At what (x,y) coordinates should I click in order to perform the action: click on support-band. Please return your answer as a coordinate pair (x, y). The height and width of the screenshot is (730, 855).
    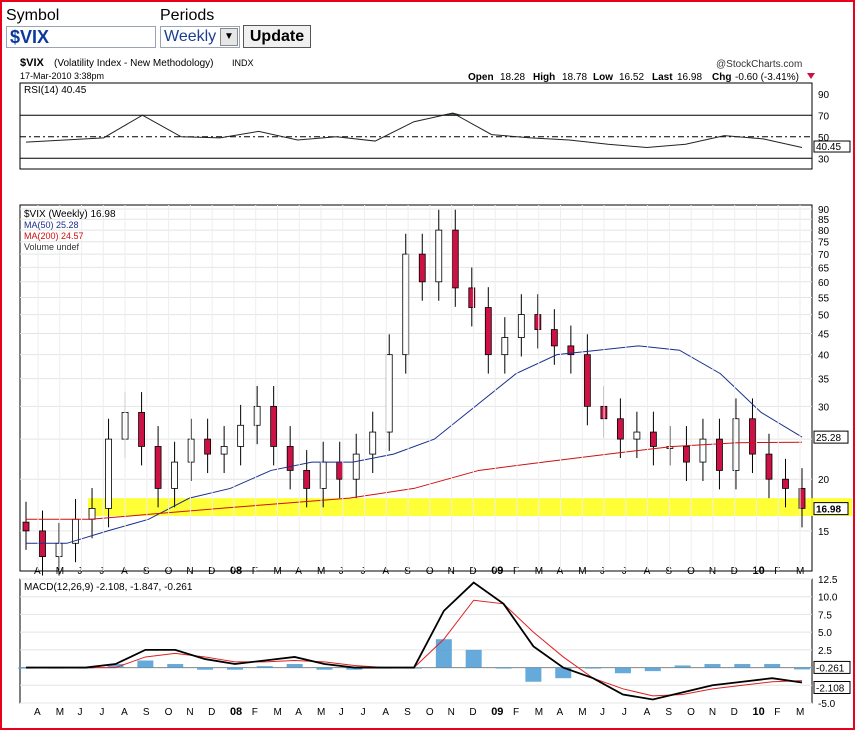
    Looking at the image, I should click on (470, 507).